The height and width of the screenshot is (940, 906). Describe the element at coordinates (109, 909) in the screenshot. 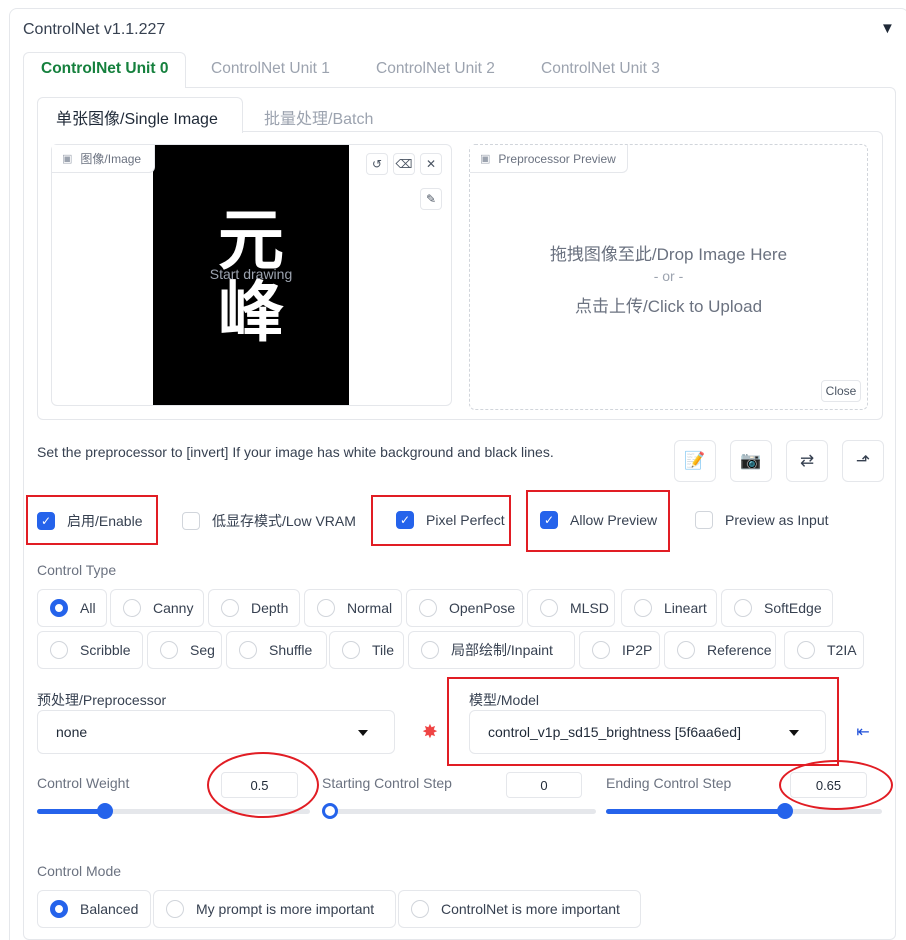

I see `control-mode-radio-label: Balanced` at that location.